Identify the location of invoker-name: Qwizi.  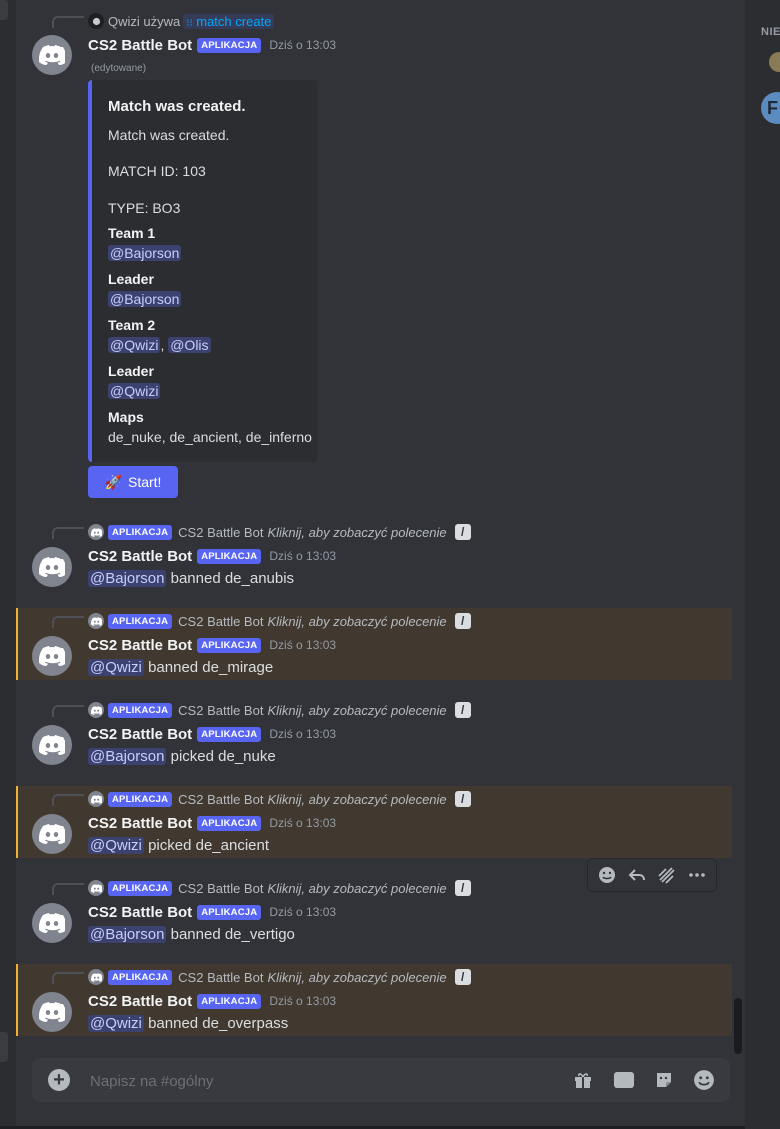
(124, 21).